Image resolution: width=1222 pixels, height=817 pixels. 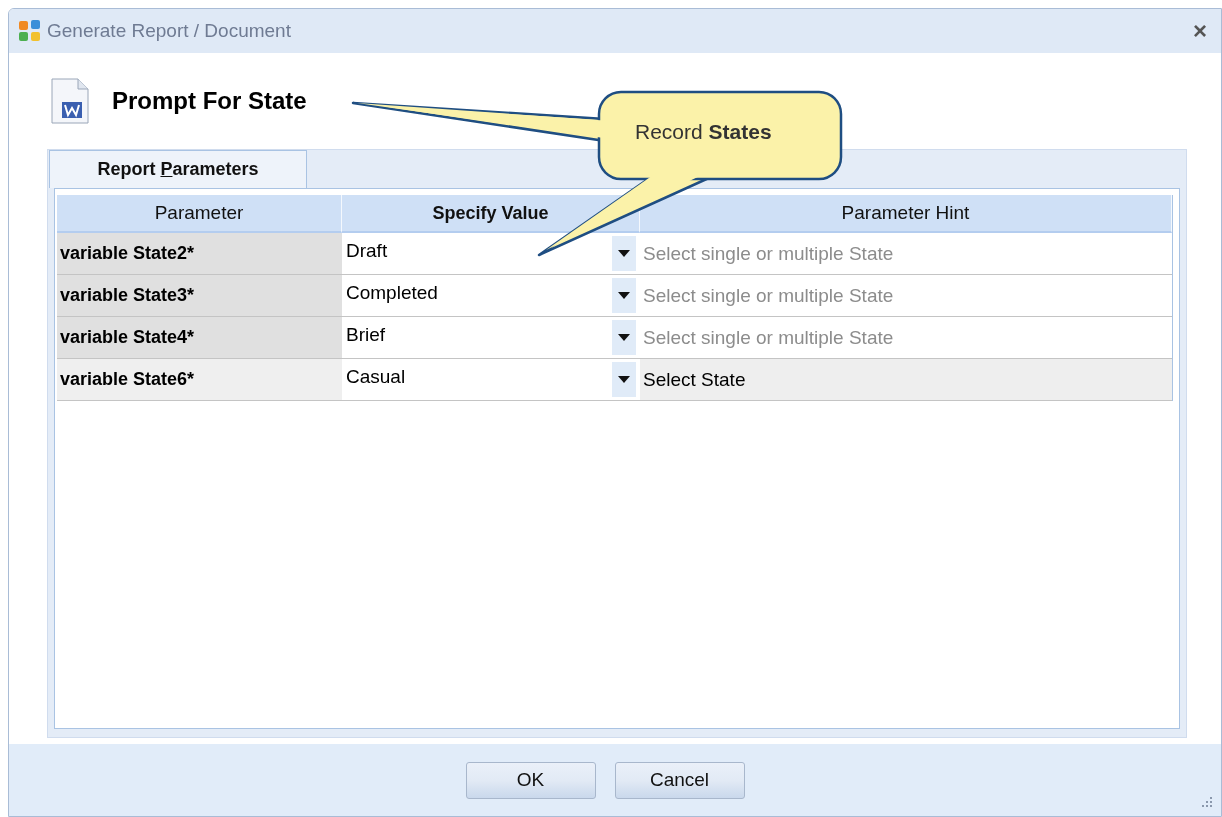 What do you see at coordinates (199, 338) in the screenshot?
I see `parameter-name-cell: variable State4*` at bounding box center [199, 338].